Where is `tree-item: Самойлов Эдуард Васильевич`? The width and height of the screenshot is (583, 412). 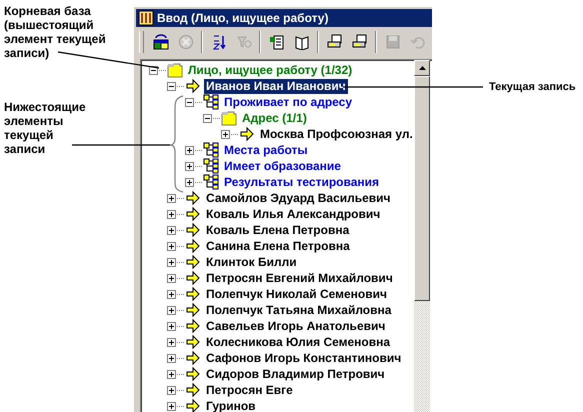 tree-item: Самойлов Эдуард Васильевич is located at coordinates (298, 198).